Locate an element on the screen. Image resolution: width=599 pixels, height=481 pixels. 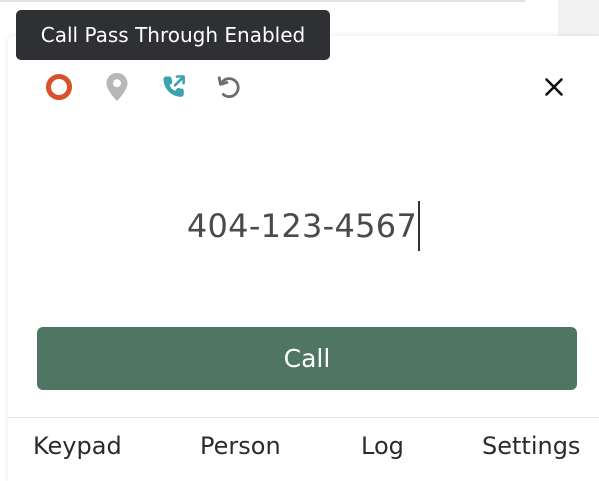
close-icon is located at coordinates (554, 87).